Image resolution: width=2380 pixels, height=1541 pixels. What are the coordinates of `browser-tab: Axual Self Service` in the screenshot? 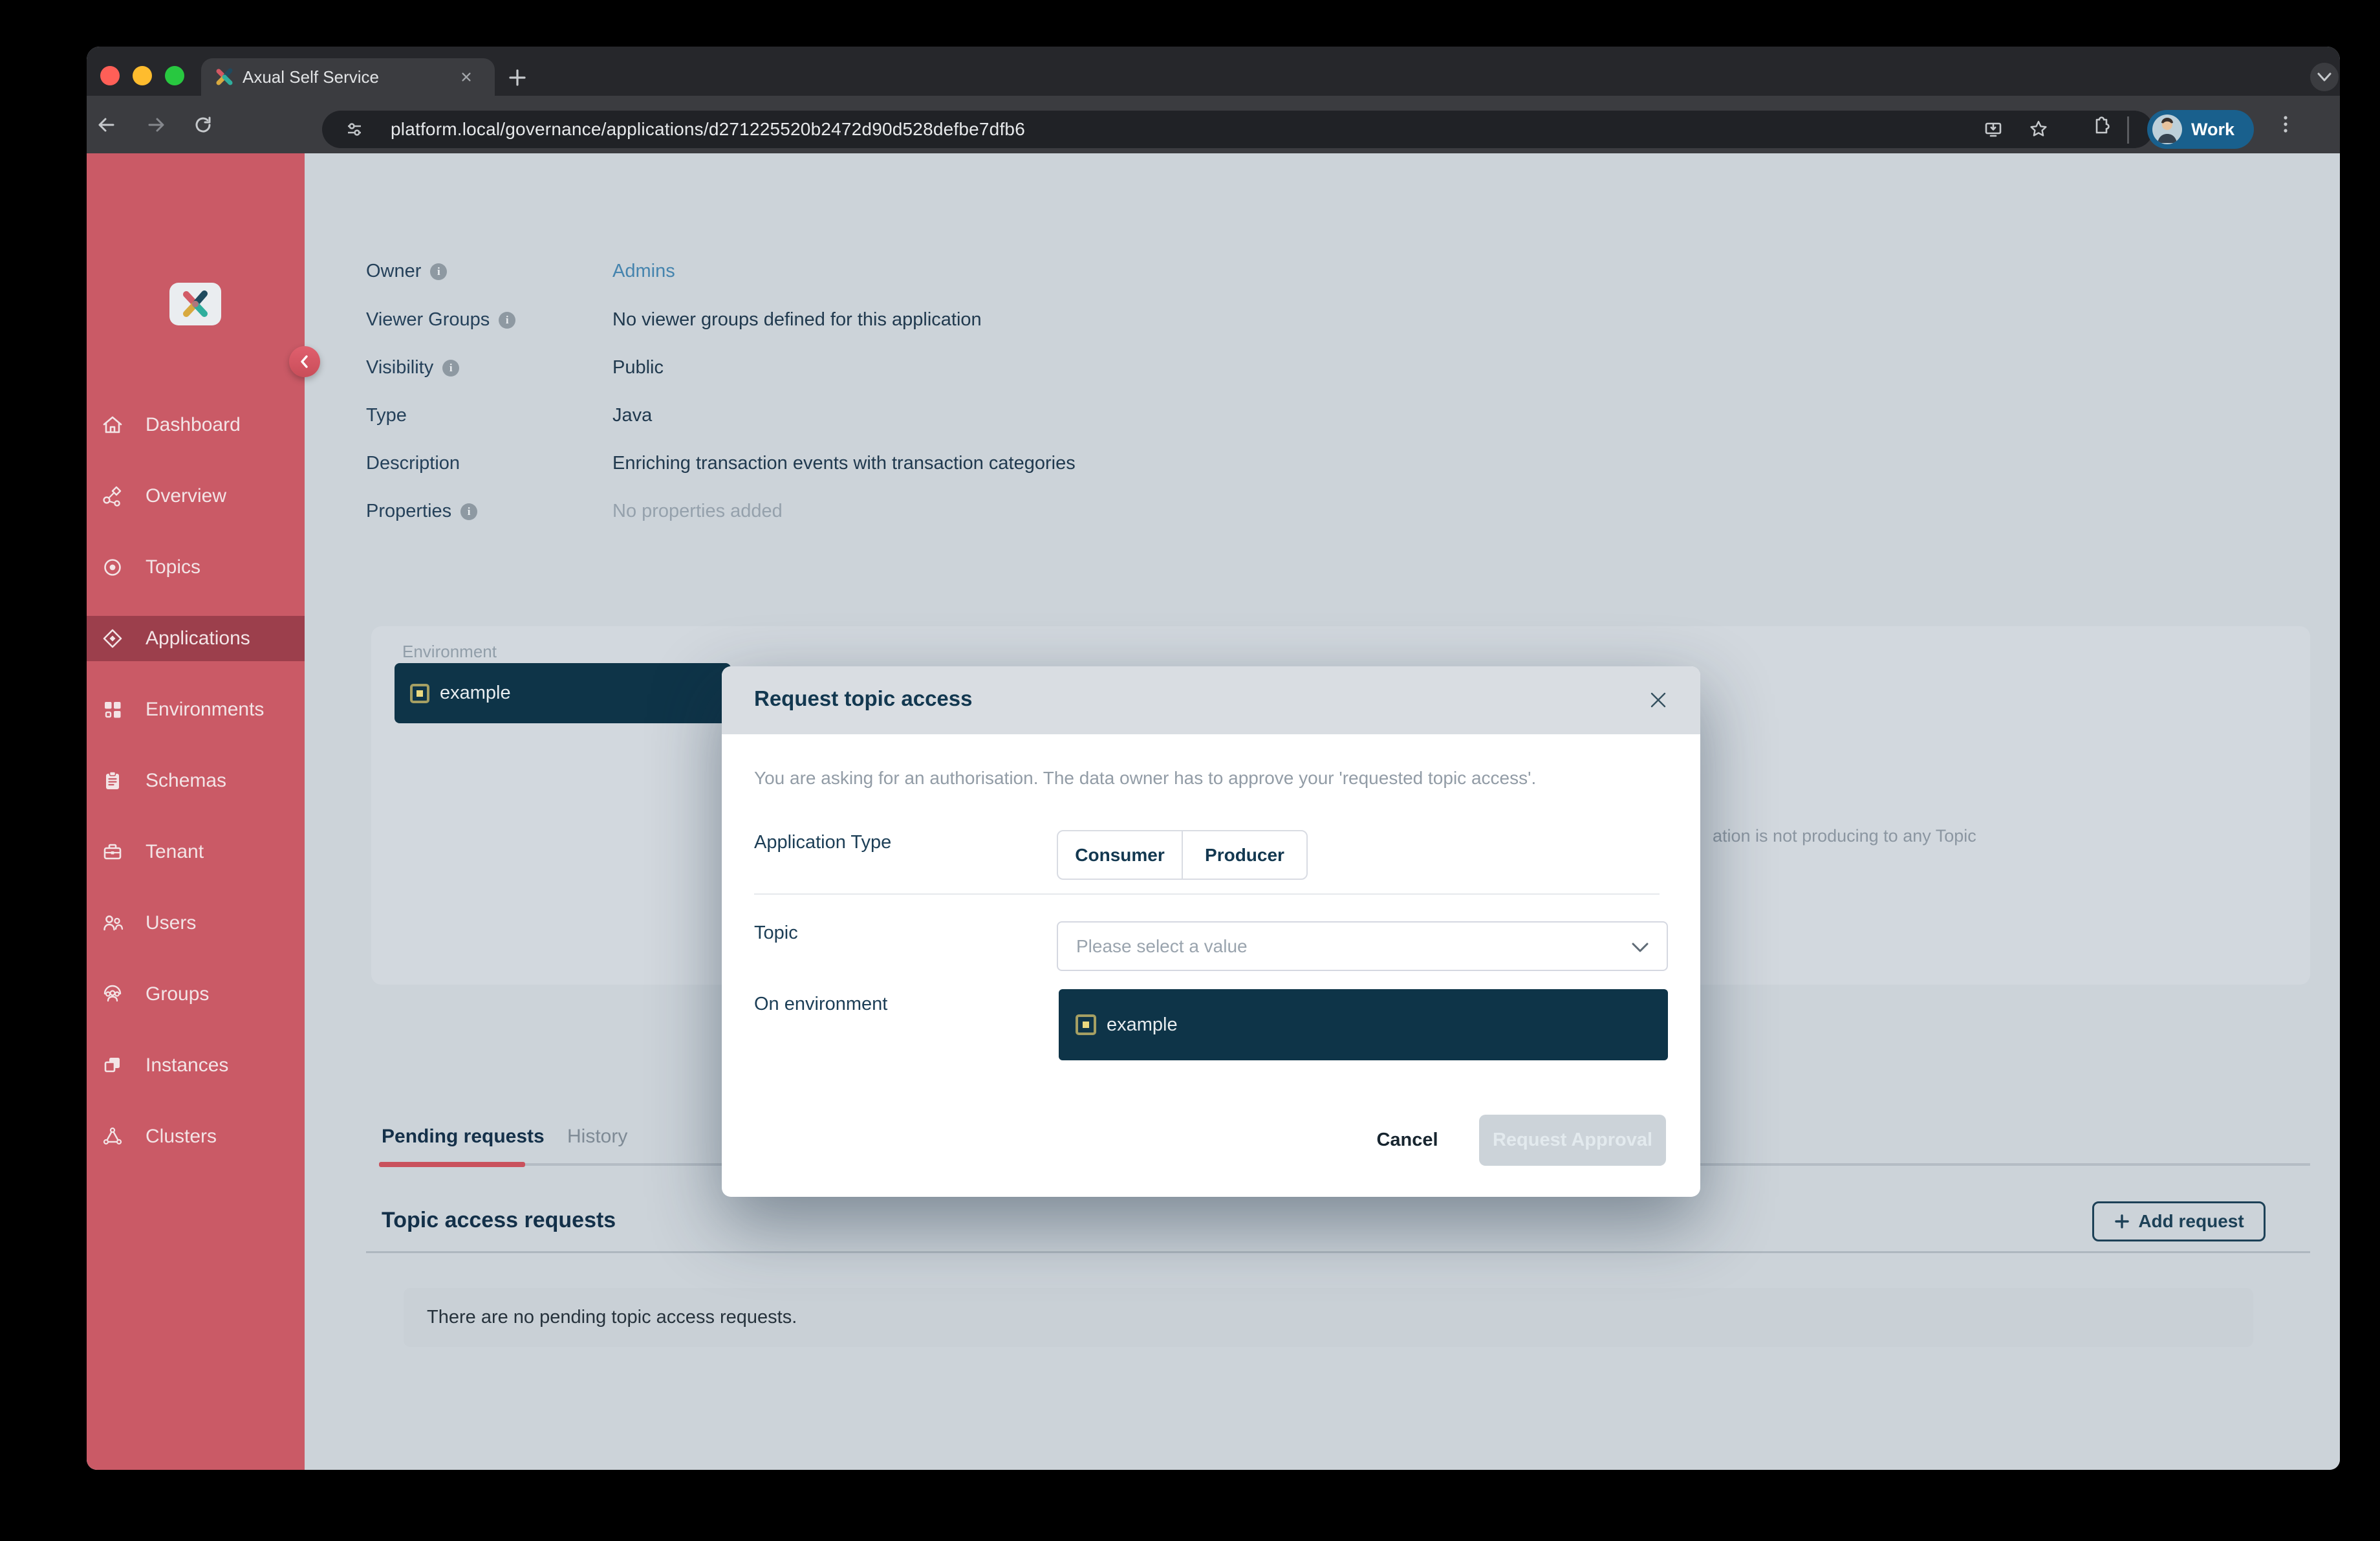 It's located at (348, 77).